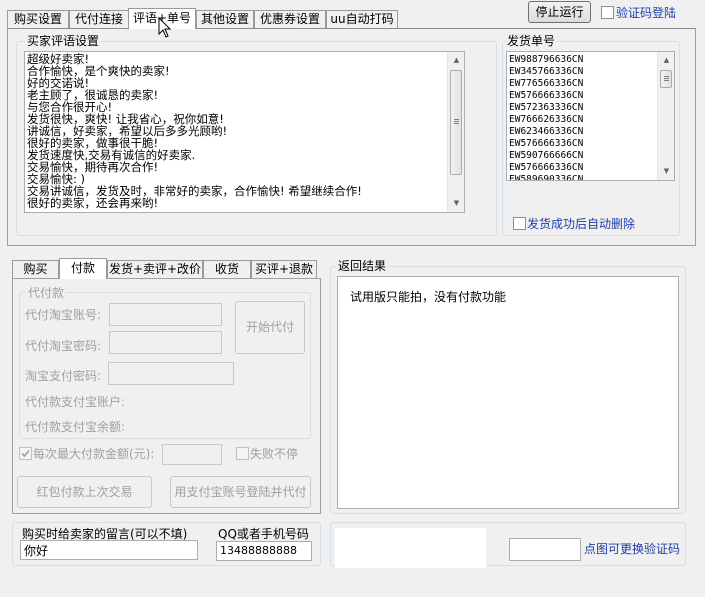 The height and width of the screenshot is (597, 705). I want to click on mouse-cursor-icon, so click(165, 27).